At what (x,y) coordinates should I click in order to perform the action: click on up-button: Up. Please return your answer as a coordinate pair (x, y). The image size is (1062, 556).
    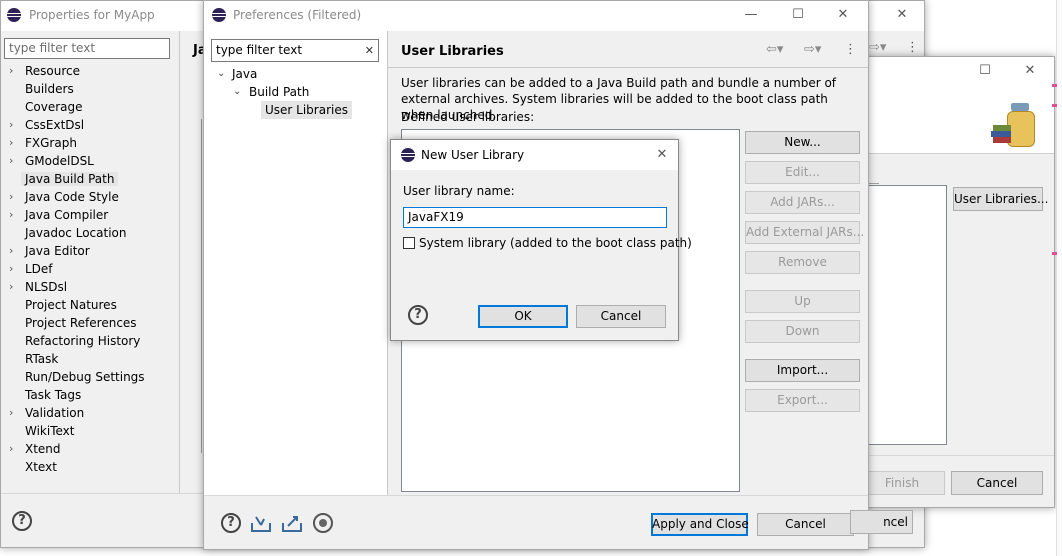
    Looking at the image, I should click on (802, 301).